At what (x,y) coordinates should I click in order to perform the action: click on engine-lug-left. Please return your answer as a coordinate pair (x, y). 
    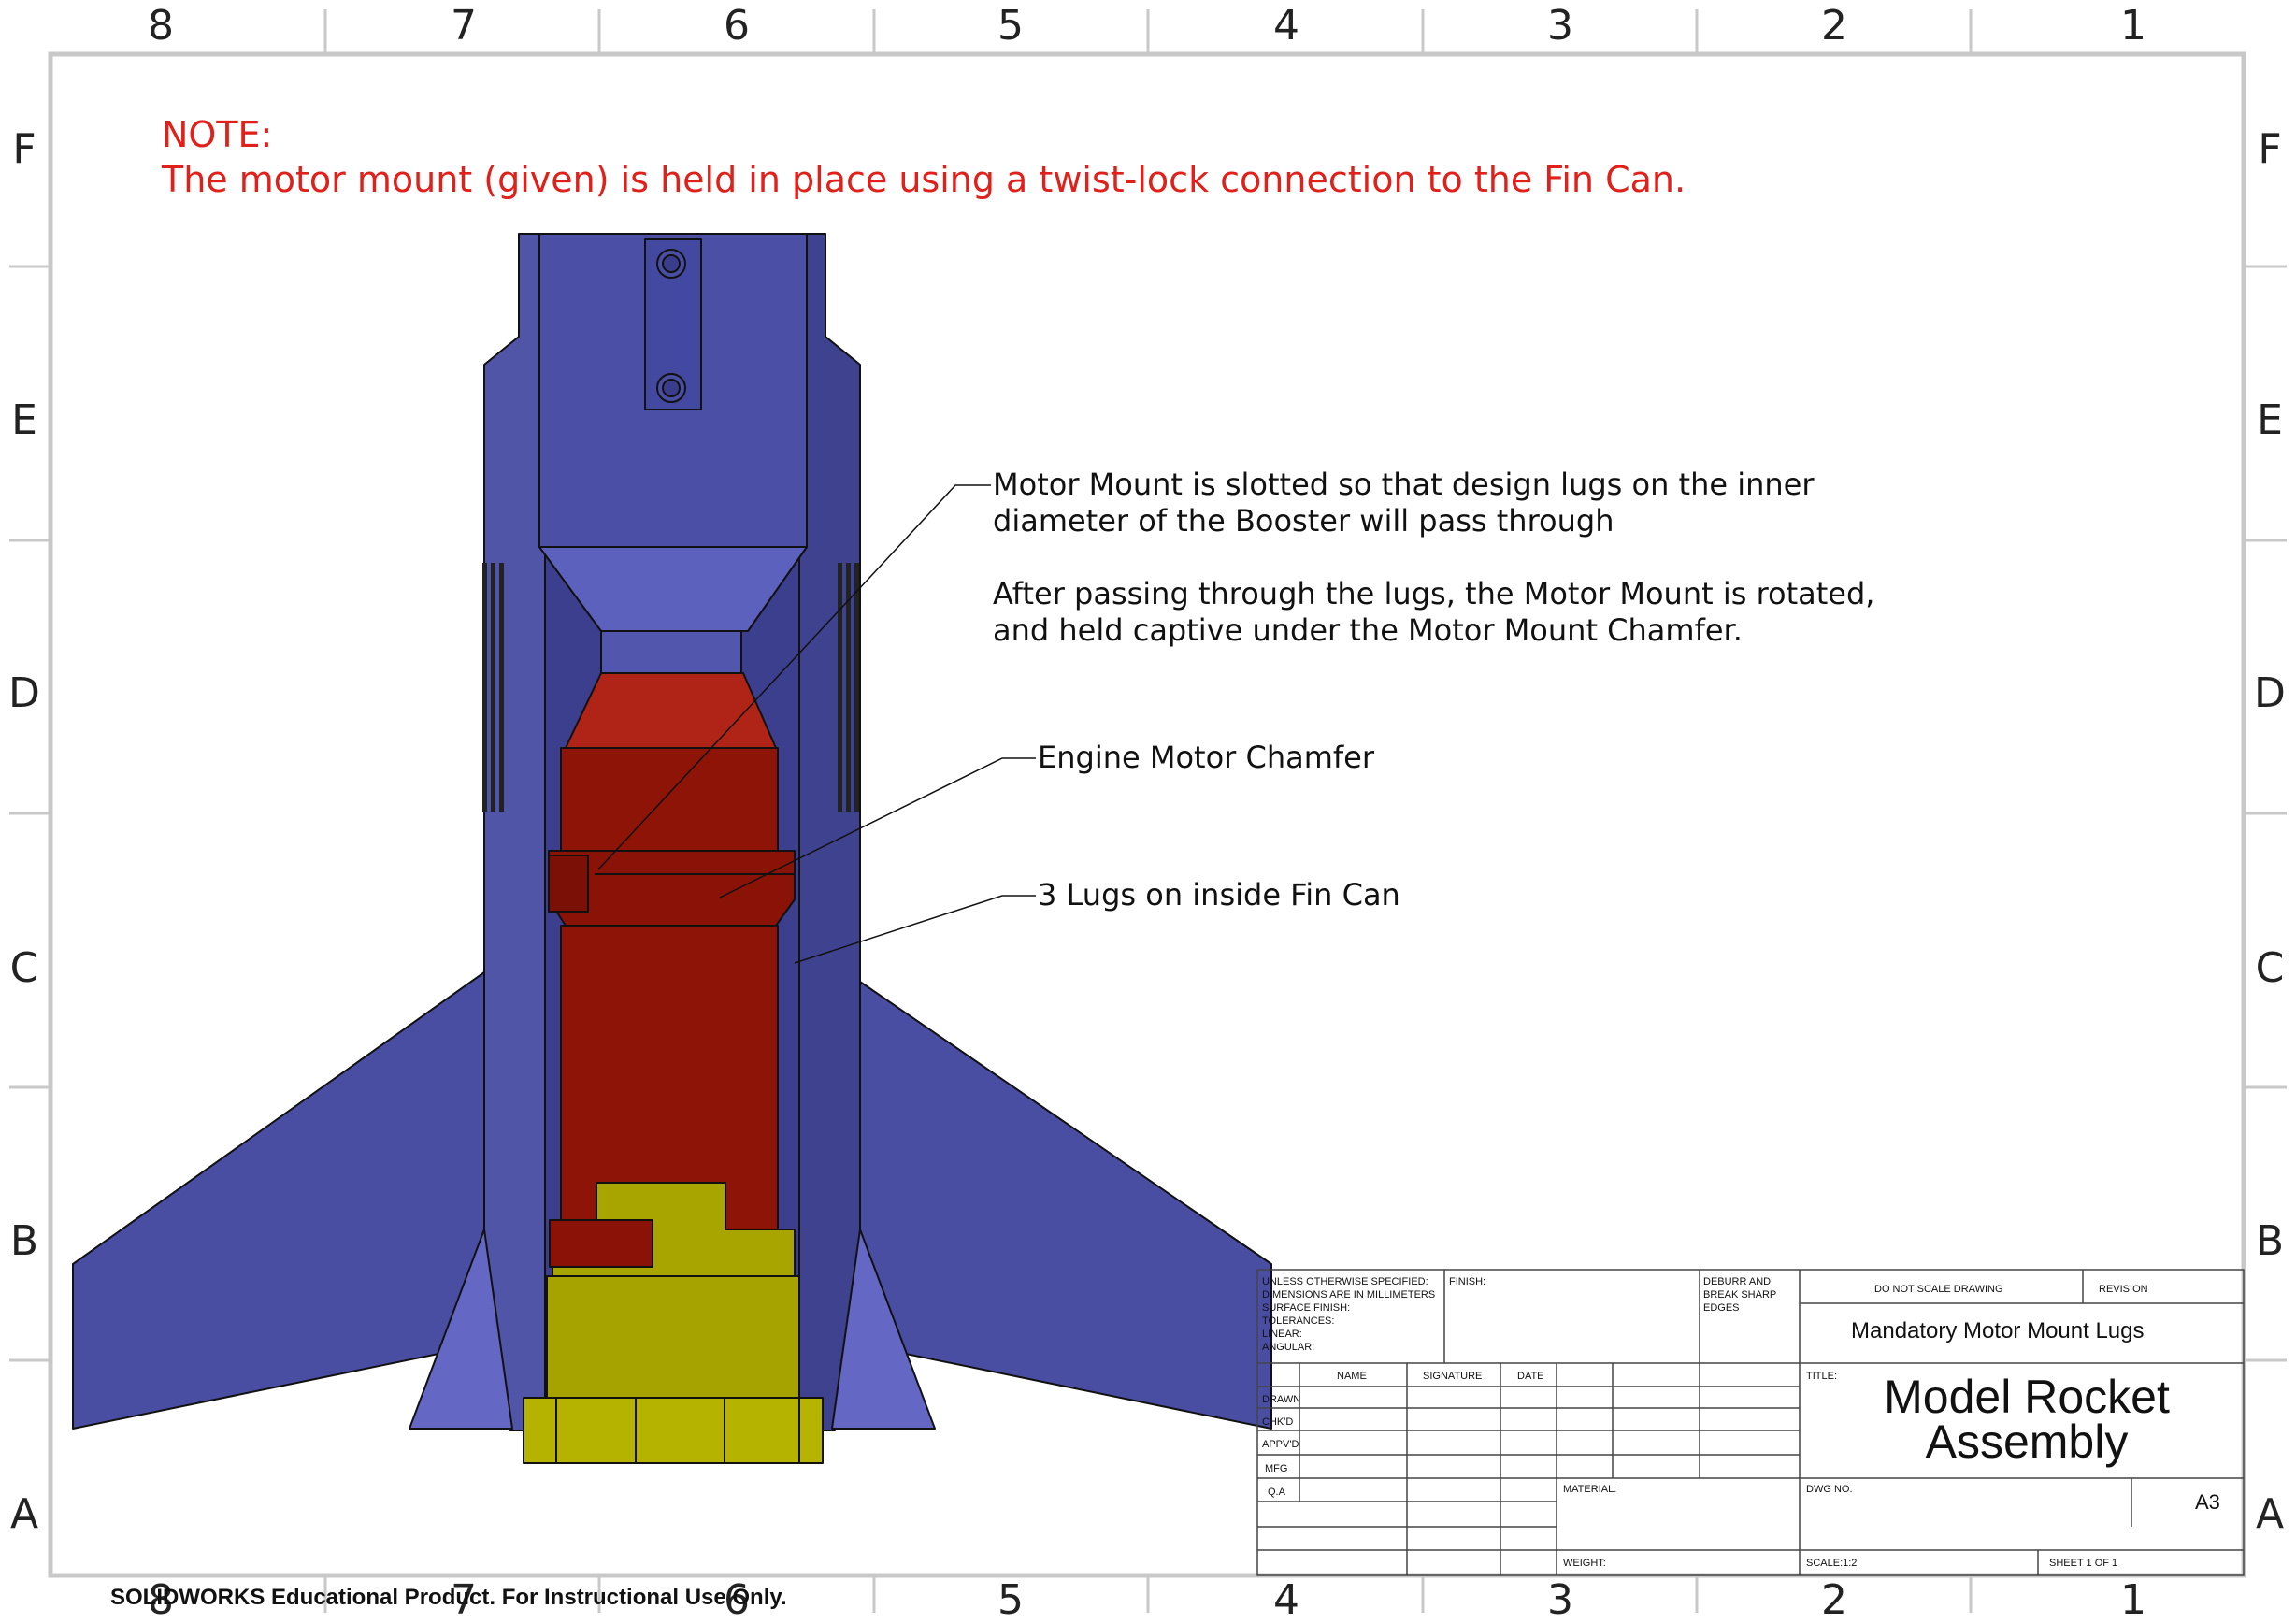
    Looking at the image, I should click on (568, 884).